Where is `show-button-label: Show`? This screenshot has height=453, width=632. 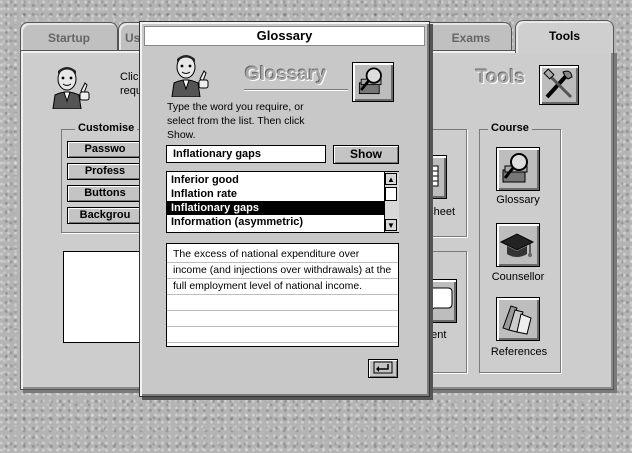 show-button-label: Show is located at coordinates (366, 154).